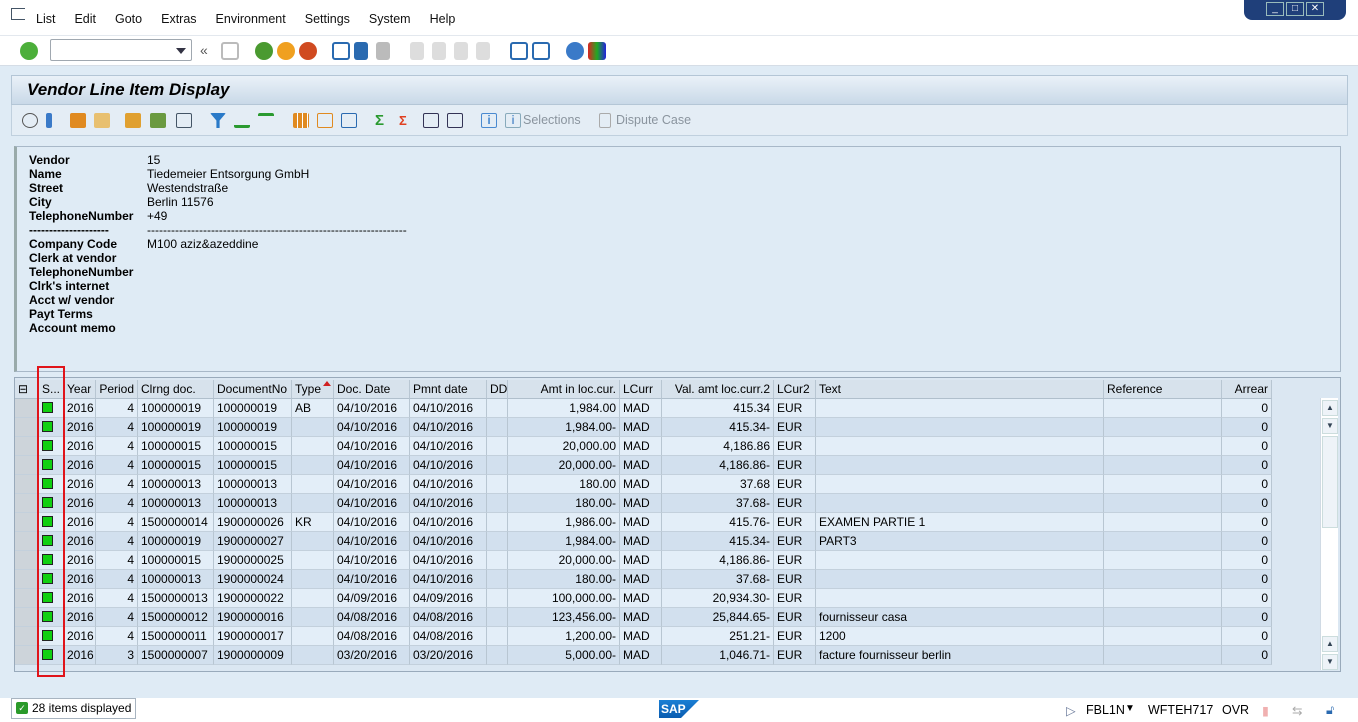 The height and width of the screenshot is (722, 1358). What do you see at coordinates (455, 120) in the screenshot?
I see `collapse-totals-icon` at bounding box center [455, 120].